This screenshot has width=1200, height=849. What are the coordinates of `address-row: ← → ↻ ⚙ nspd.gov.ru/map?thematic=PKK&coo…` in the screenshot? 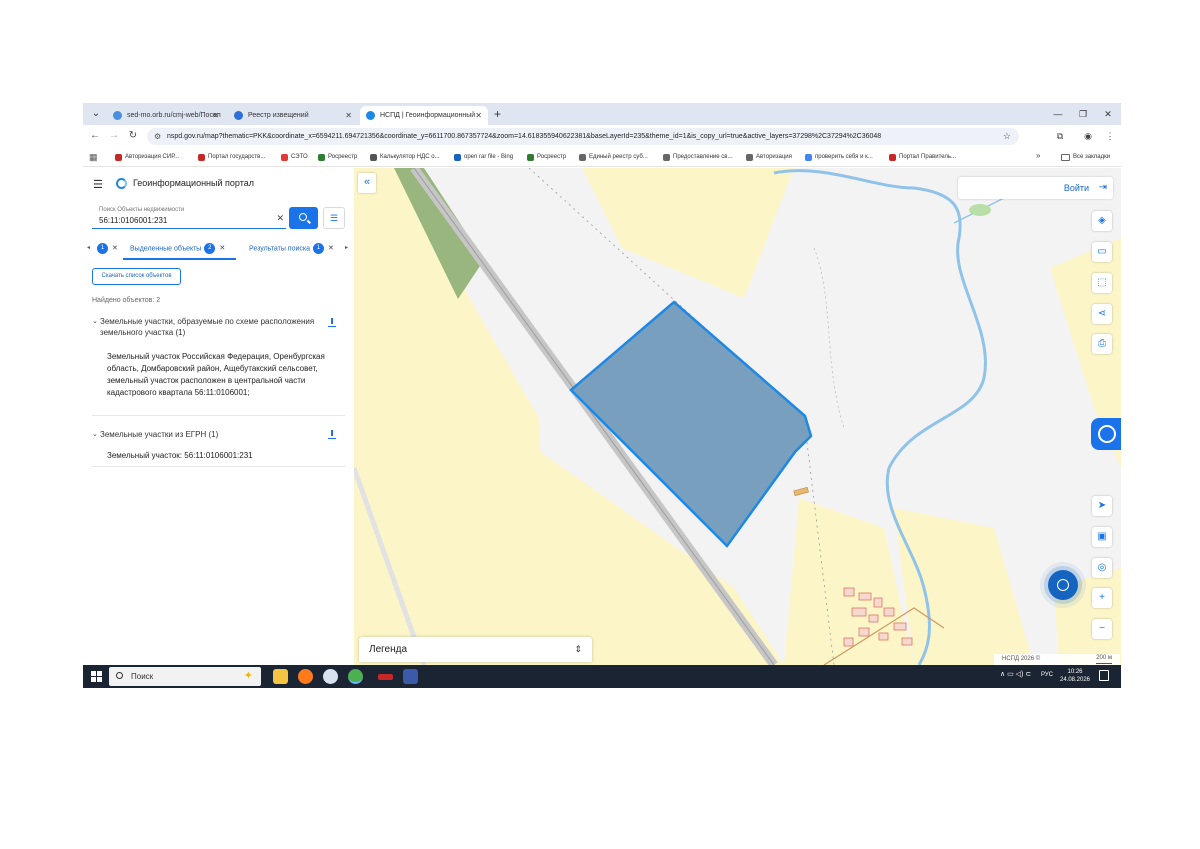 It's located at (602, 136).